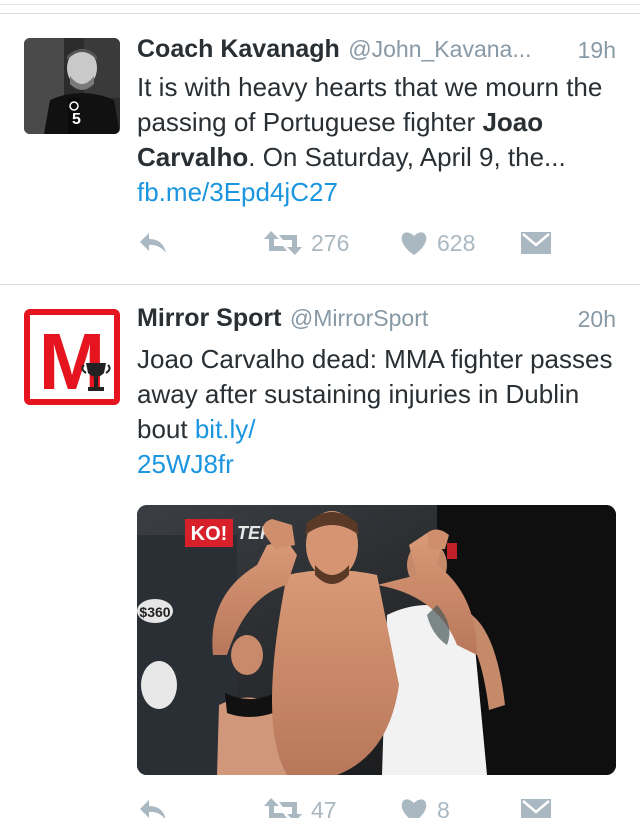  What do you see at coordinates (154, 612) in the screenshot?
I see `media-sign: $360` at bounding box center [154, 612].